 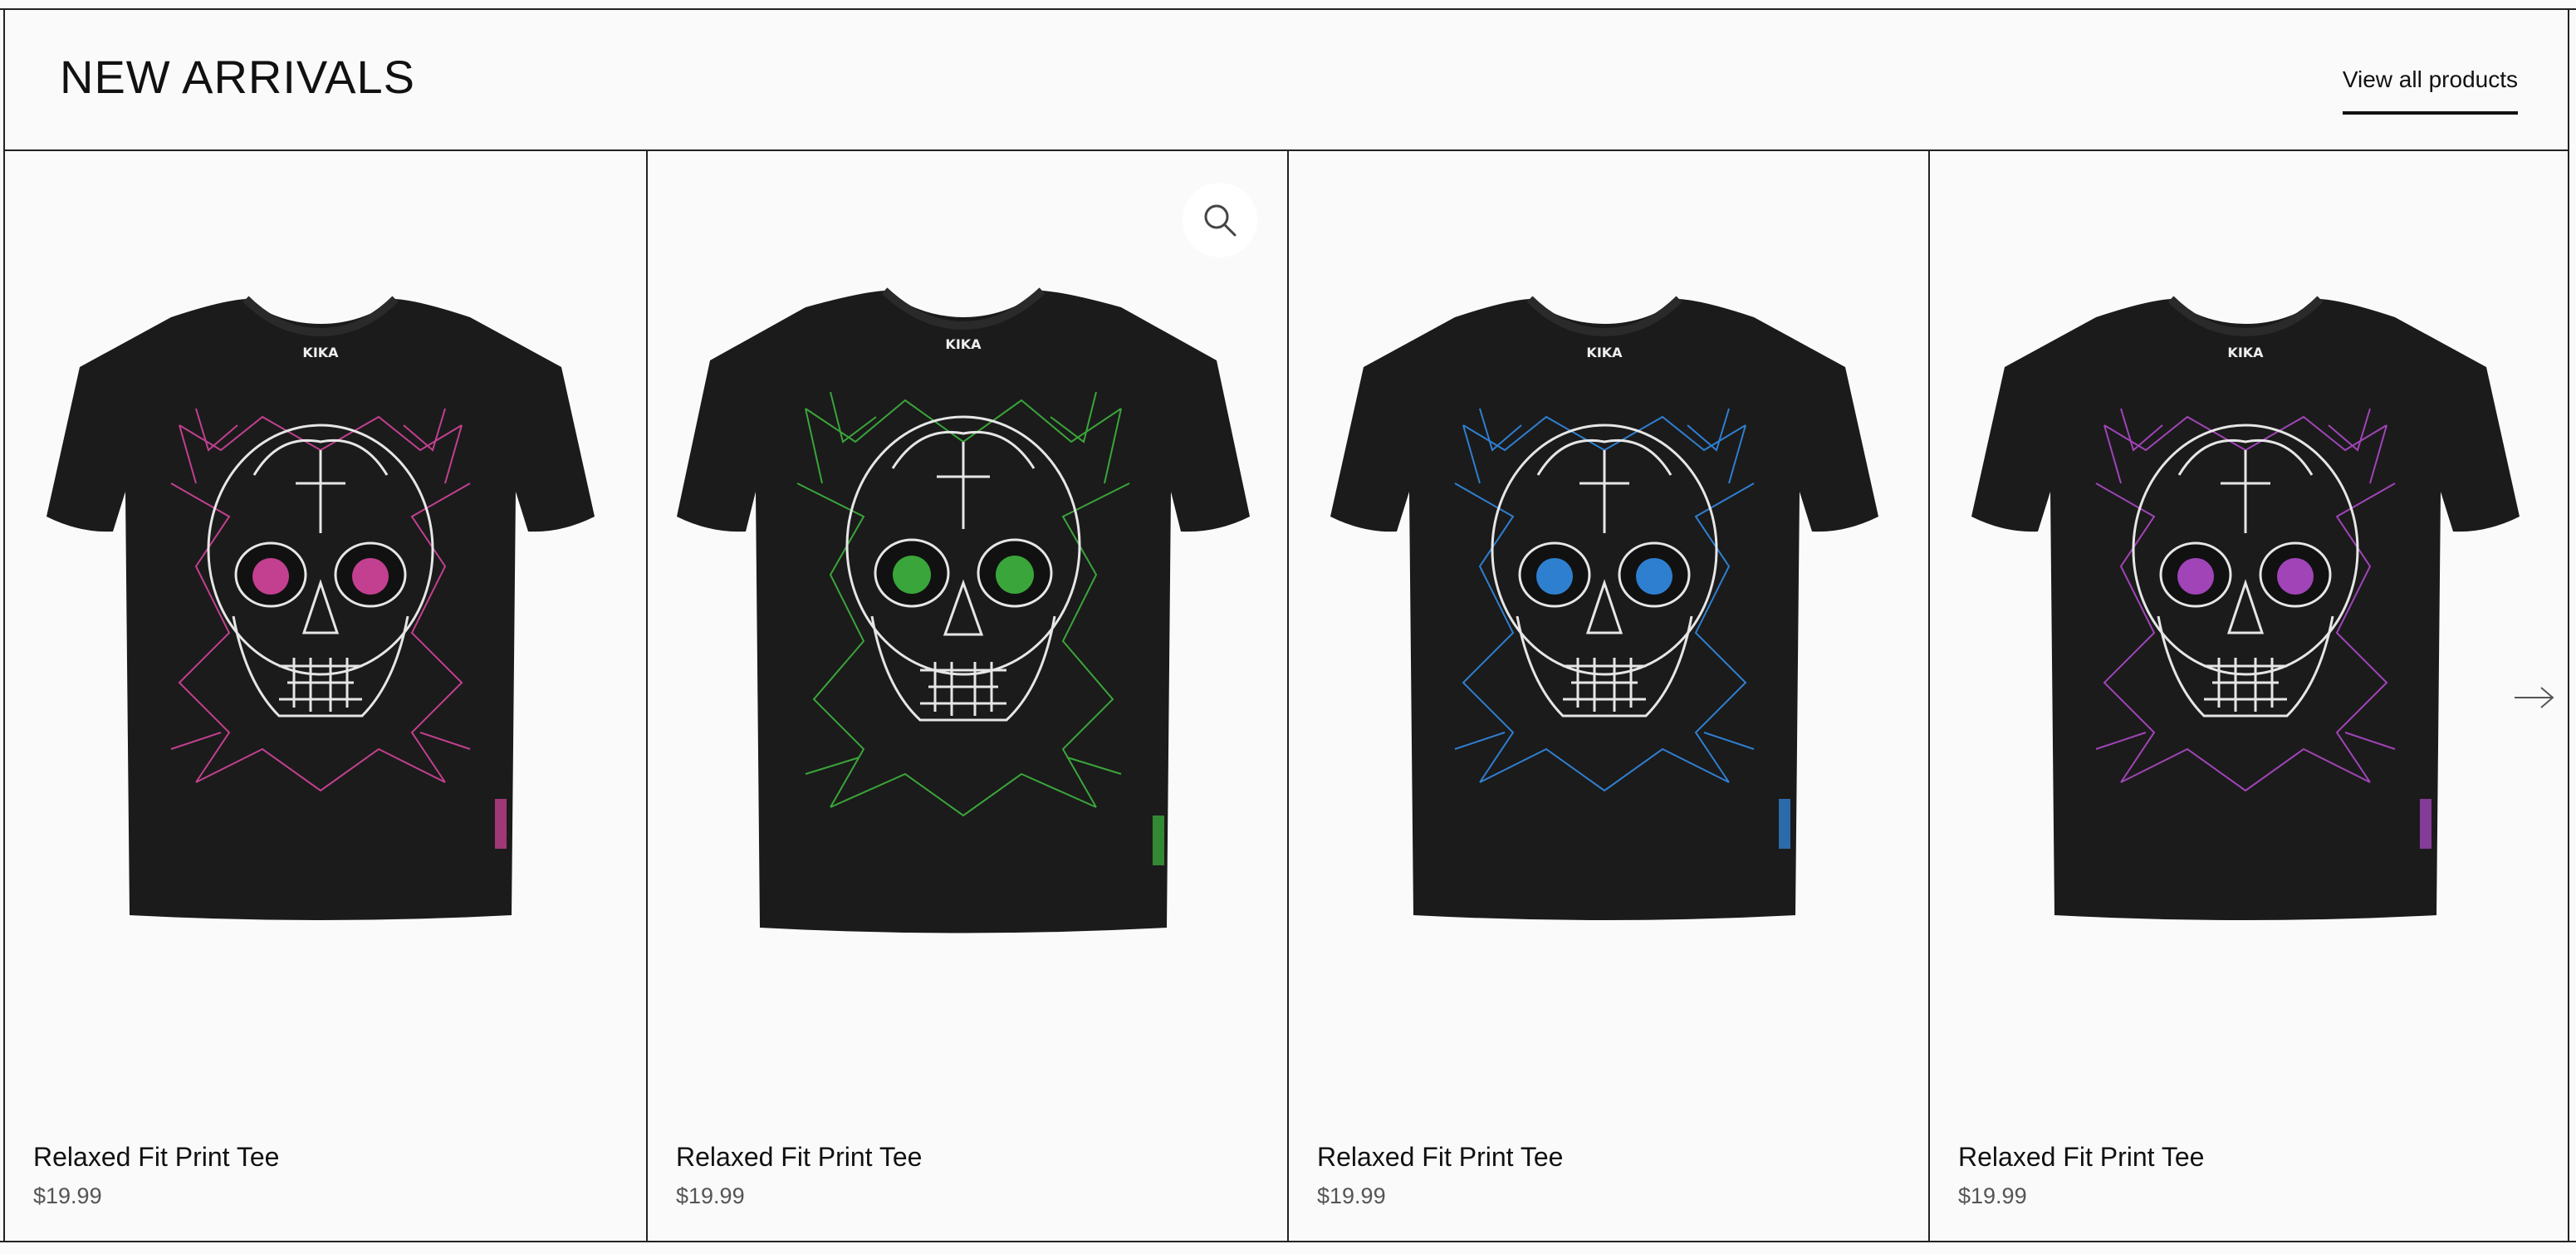 I want to click on section-header: NEW ARRIVALS View all products, so click(x=1287, y=80).